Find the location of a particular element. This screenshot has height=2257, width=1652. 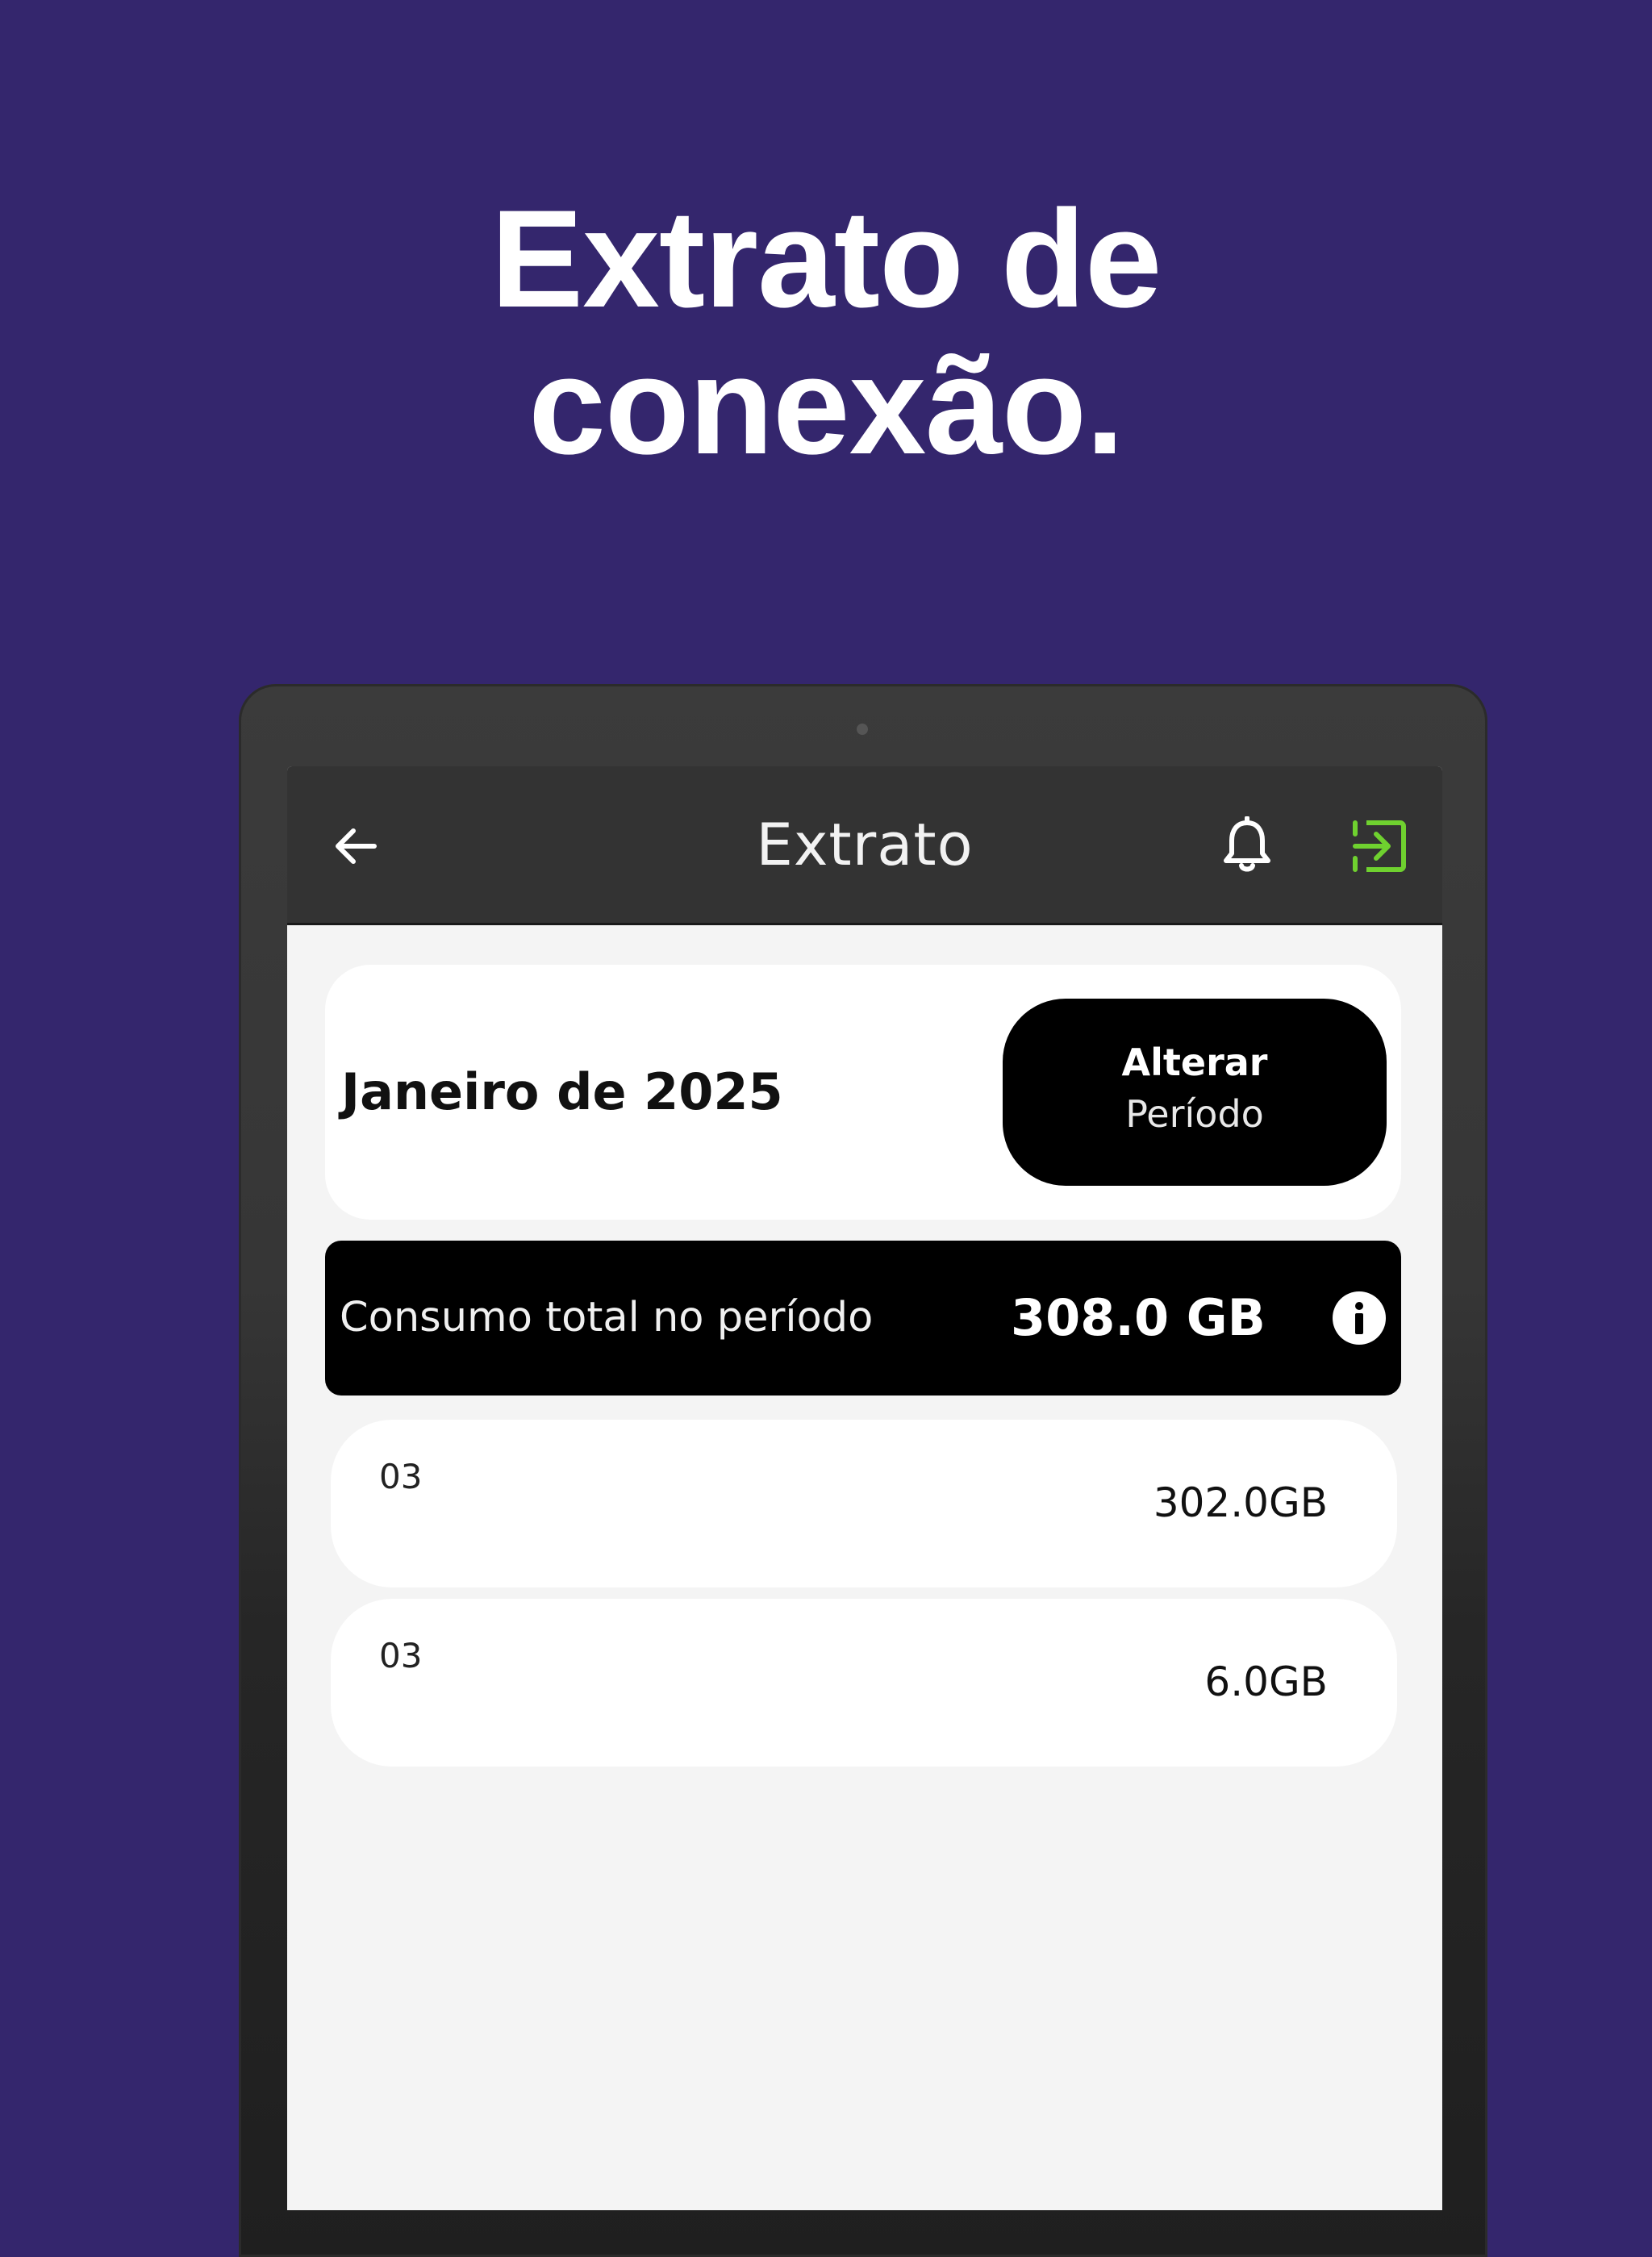

info-icon is located at coordinates (1359, 1318).